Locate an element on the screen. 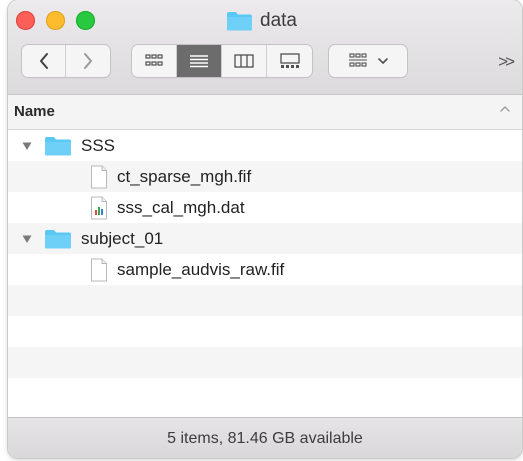  gallery-view-icon is located at coordinates (289, 60).